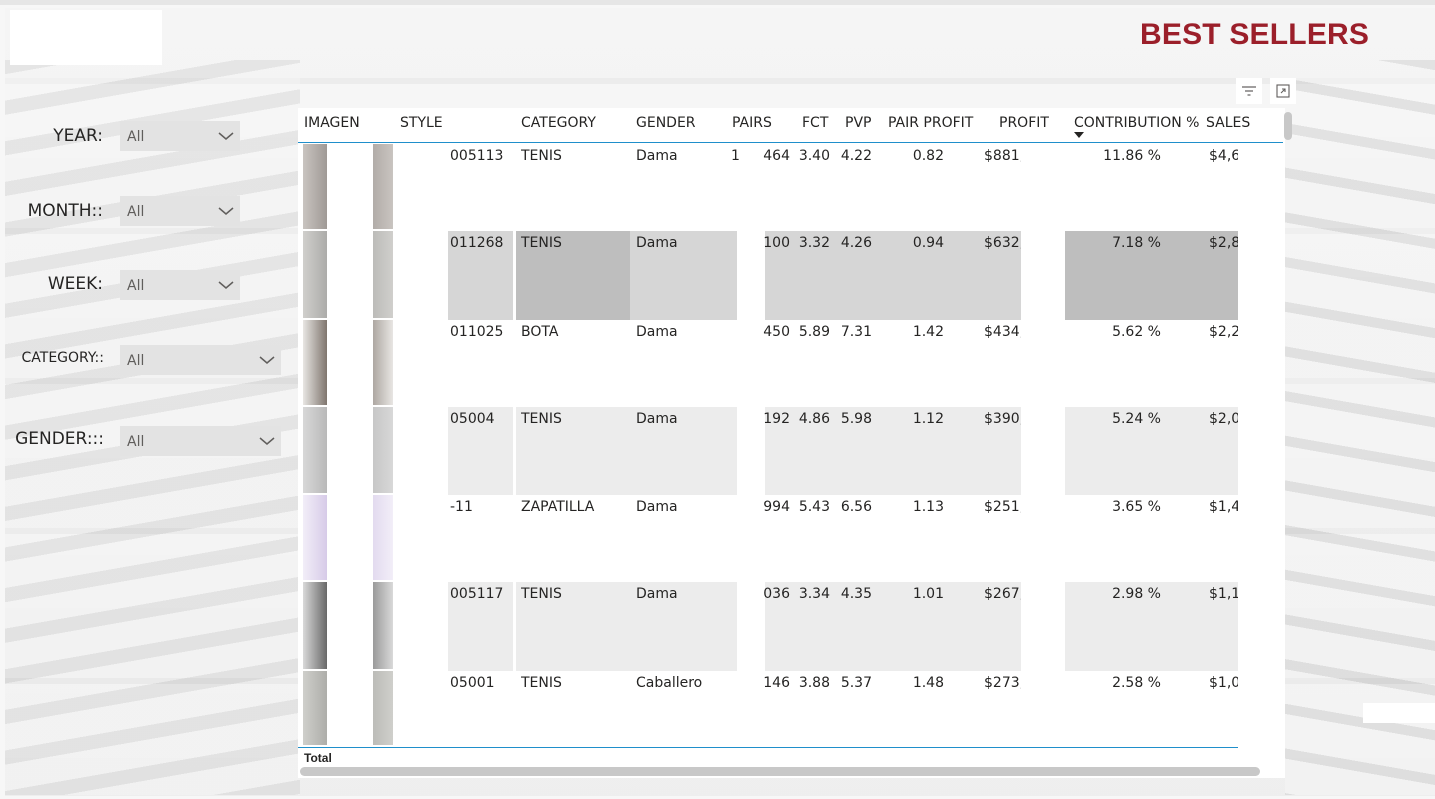  Describe the element at coordinates (928, 683) in the screenshot. I see `cell-pair-profit: 1.48` at that location.